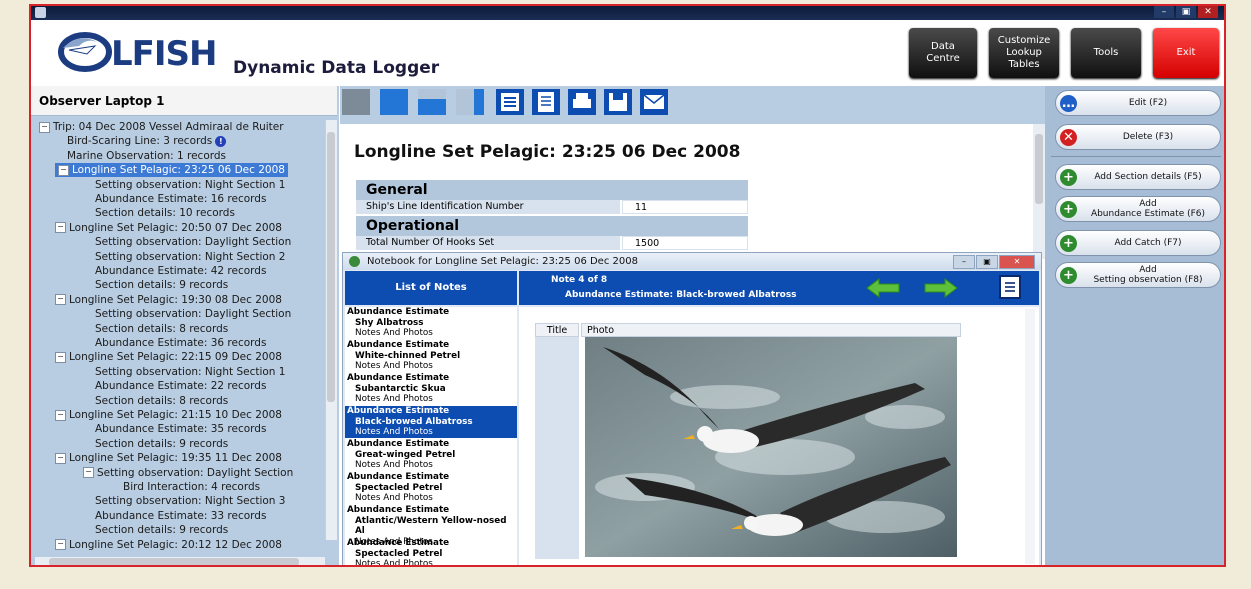  What do you see at coordinates (1186, 53) in the screenshot?
I see `exit-button: Exit` at bounding box center [1186, 53].